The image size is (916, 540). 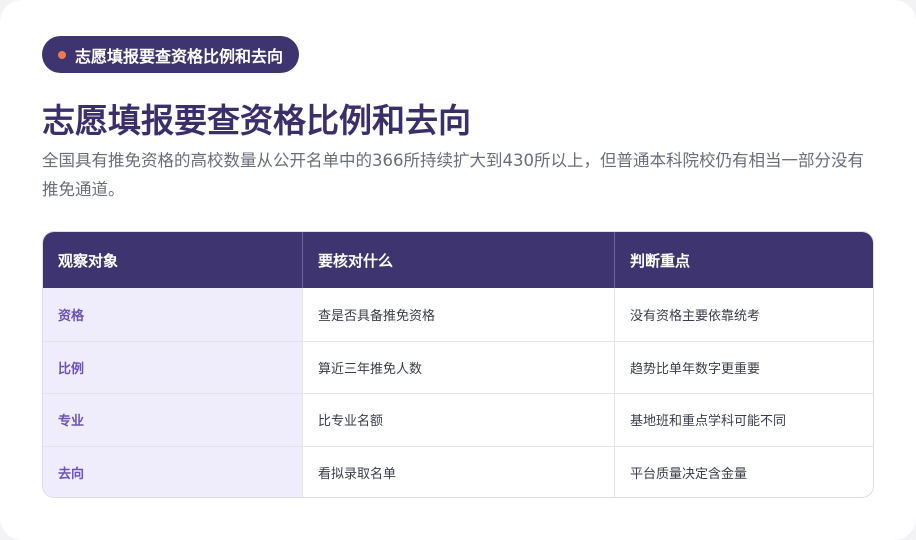 I want to click on table-cell: 算近三年推免人数, so click(x=458, y=367).